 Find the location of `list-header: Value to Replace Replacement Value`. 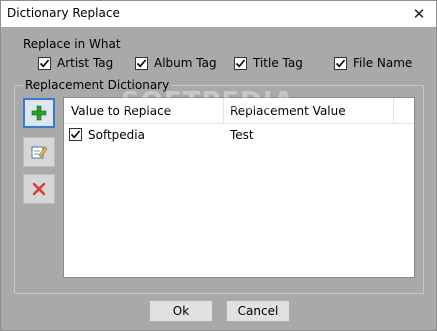

list-header: Value to Replace Replacement Value is located at coordinates (239, 111).